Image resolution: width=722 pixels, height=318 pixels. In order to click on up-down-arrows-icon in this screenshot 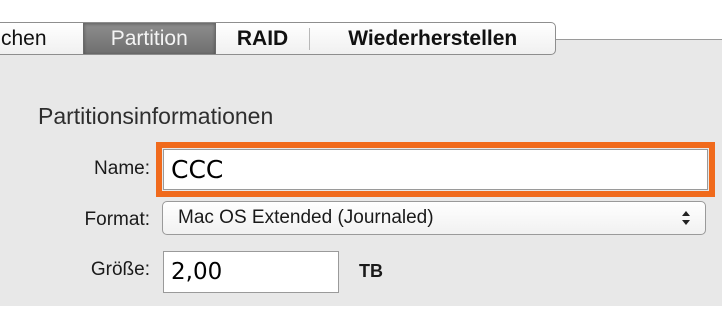, I will do `click(686, 218)`.